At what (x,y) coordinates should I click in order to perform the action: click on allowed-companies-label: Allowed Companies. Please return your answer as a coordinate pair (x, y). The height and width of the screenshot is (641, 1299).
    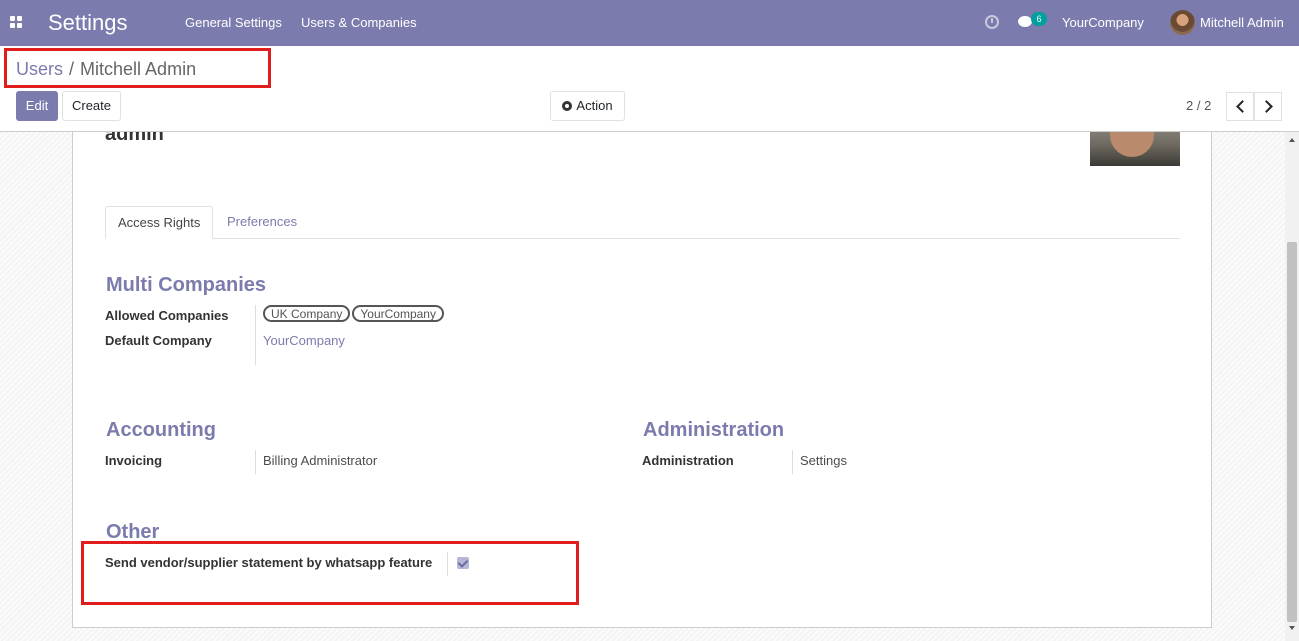
    Looking at the image, I should click on (167, 315).